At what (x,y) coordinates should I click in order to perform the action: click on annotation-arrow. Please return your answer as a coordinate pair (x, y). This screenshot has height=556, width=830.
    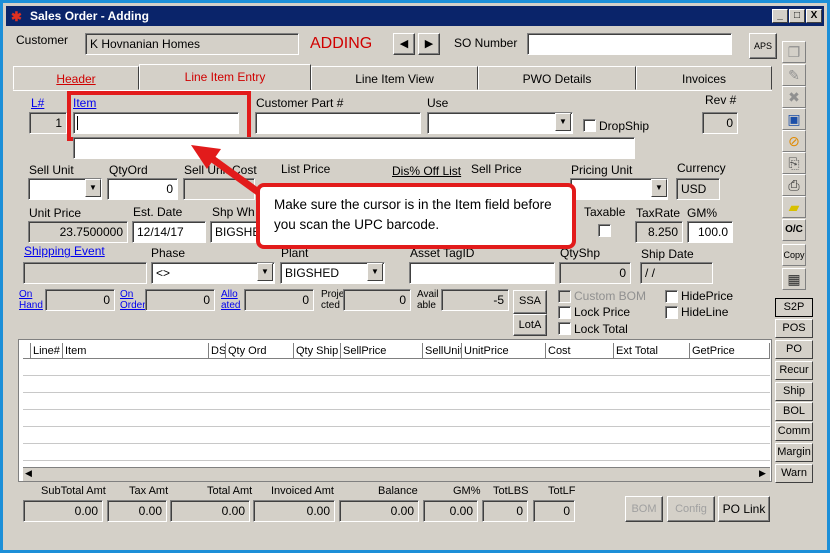
    Looking at the image, I should click on (229, 172).